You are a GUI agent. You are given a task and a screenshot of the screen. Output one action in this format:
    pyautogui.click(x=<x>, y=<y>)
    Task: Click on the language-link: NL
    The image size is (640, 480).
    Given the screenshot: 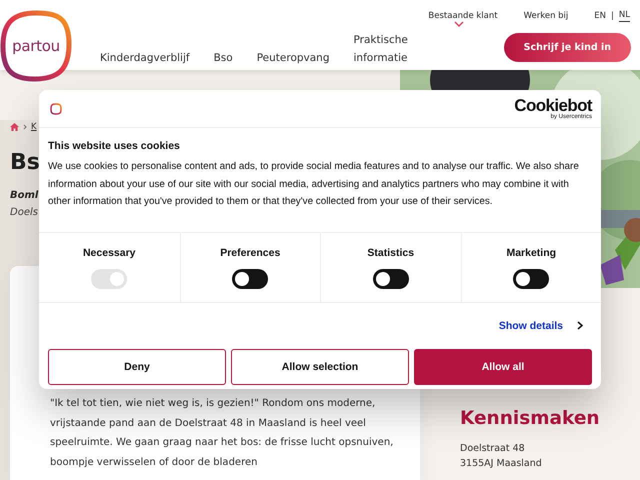 What is the action you would take?
    pyautogui.click(x=624, y=16)
    